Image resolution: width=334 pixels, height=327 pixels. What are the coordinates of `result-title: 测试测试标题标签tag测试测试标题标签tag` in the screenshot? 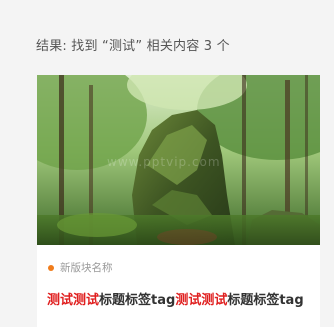 It's located at (179, 298).